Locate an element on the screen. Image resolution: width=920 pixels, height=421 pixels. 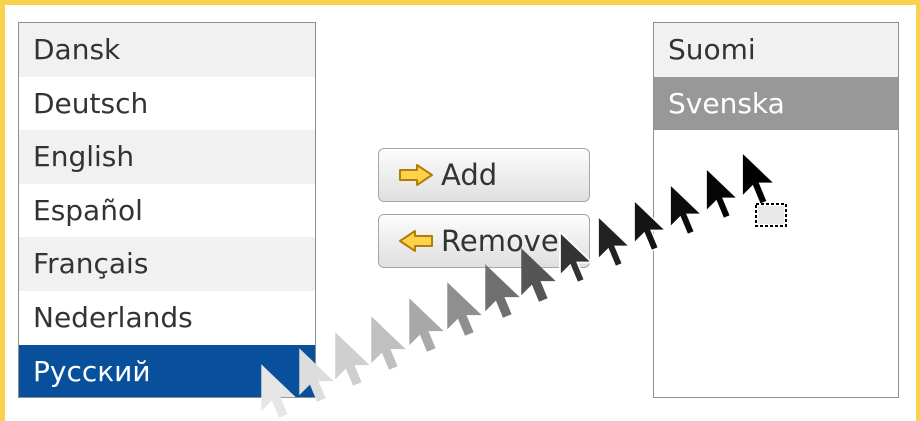
add-button: Add is located at coordinates (484, 175).